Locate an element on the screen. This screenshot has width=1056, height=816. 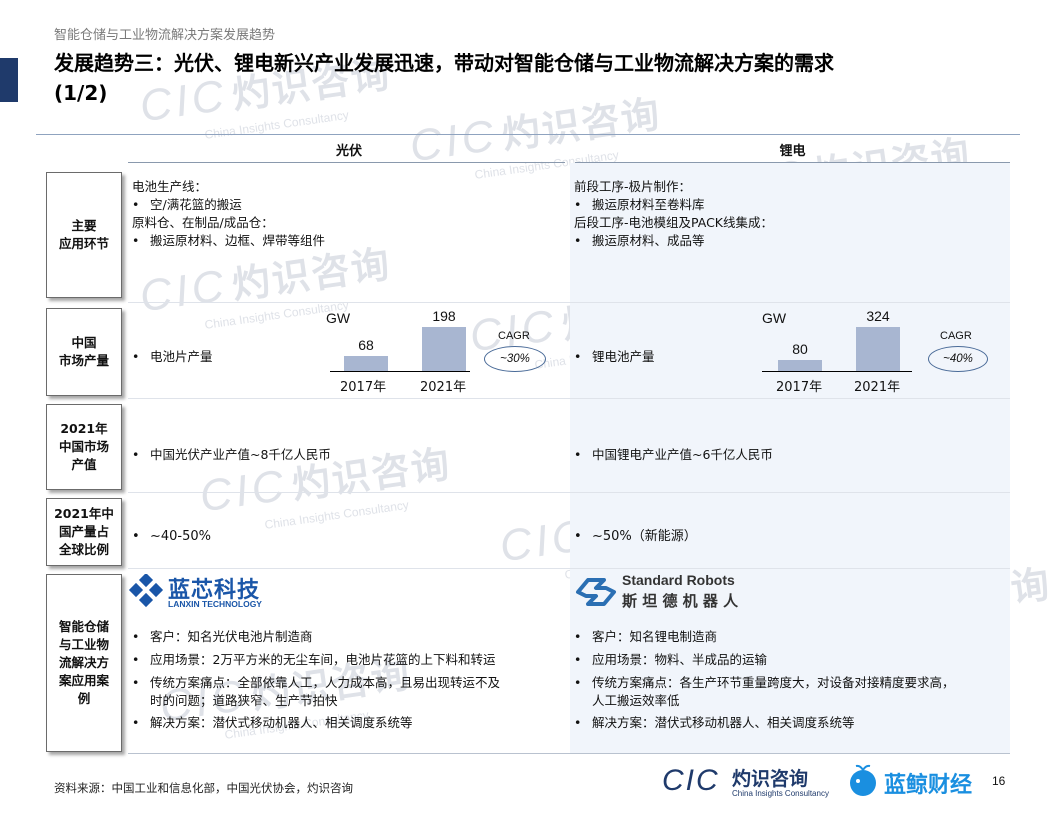
section-label: 智能仓储与工业物流解决方案发展趋势 is located at coordinates (165, 35).